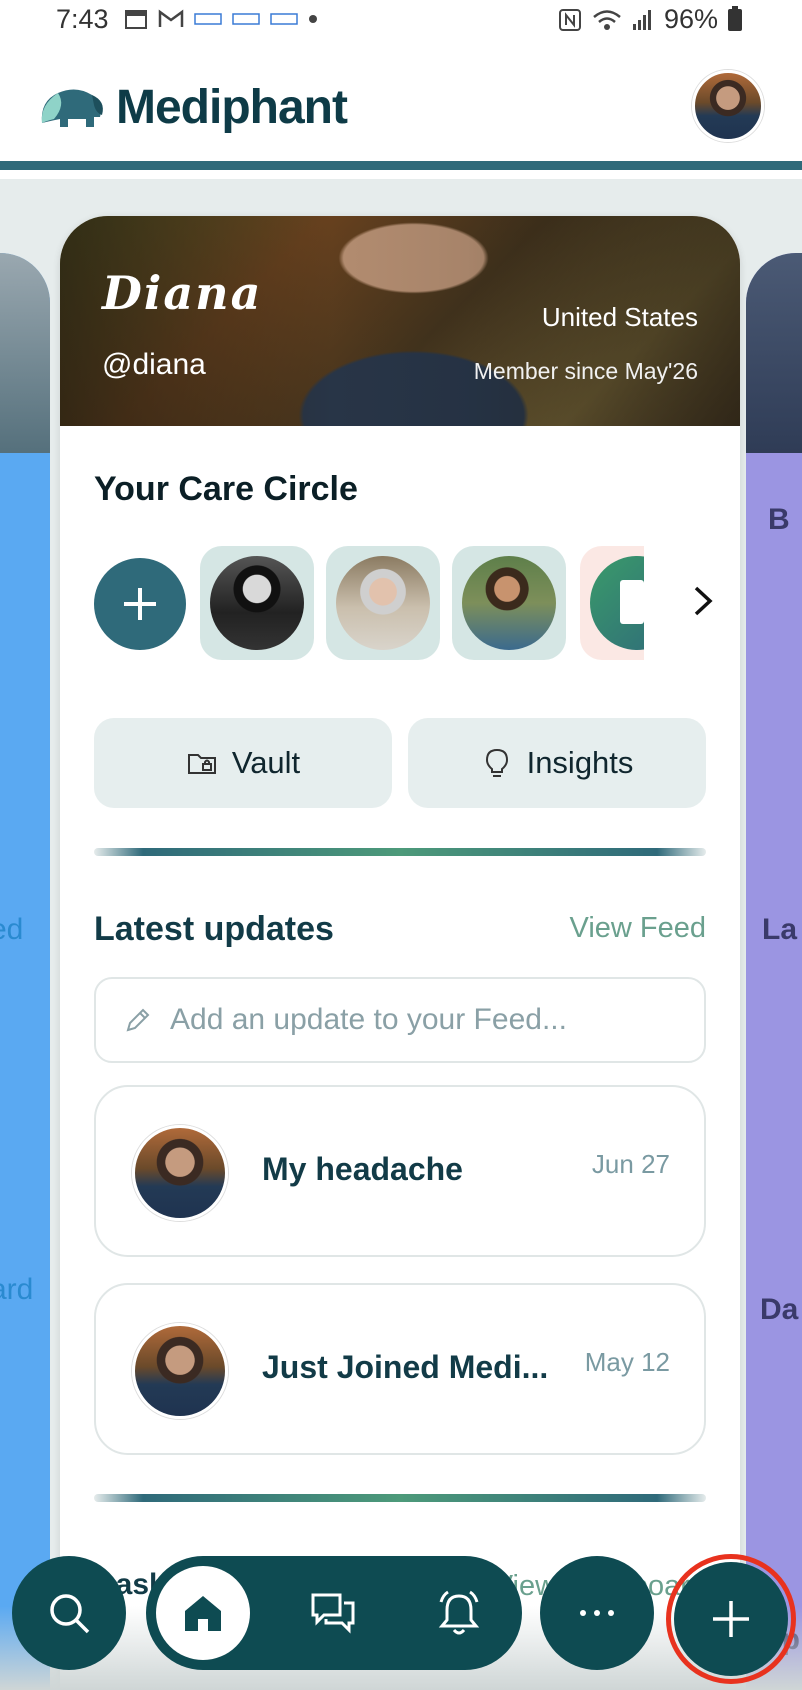  I want to click on notifications-button, so click(459, 1613).